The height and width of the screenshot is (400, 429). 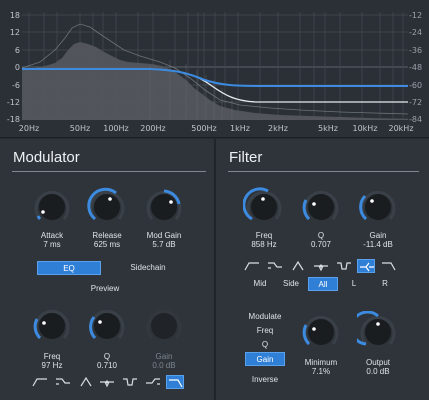 What do you see at coordinates (265, 345) in the screenshot?
I see `modulate-q-button: Q` at bounding box center [265, 345].